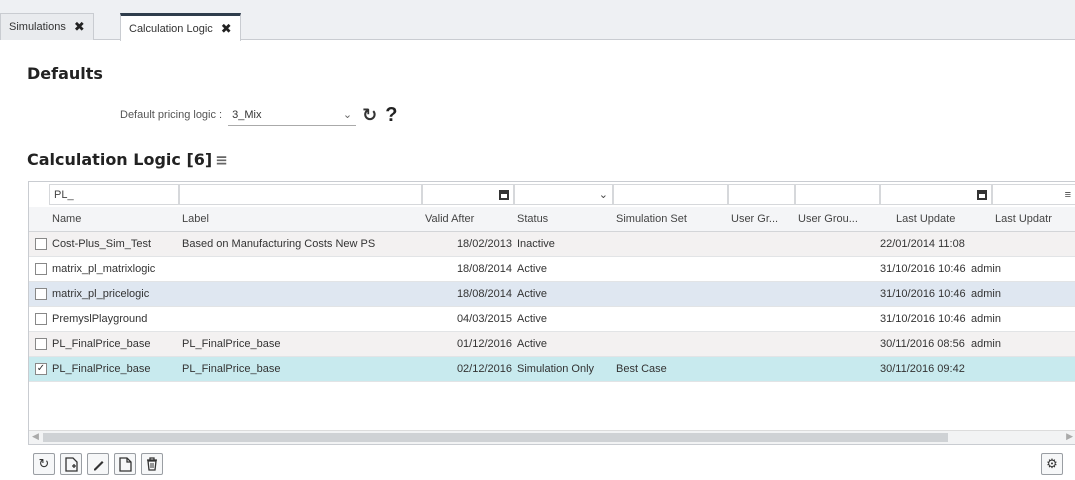 The height and width of the screenshot is (480, 1075). Describe the element at coordinates (41, 369) in the screenshot. I see `row-checkbox: ✓` at that location.